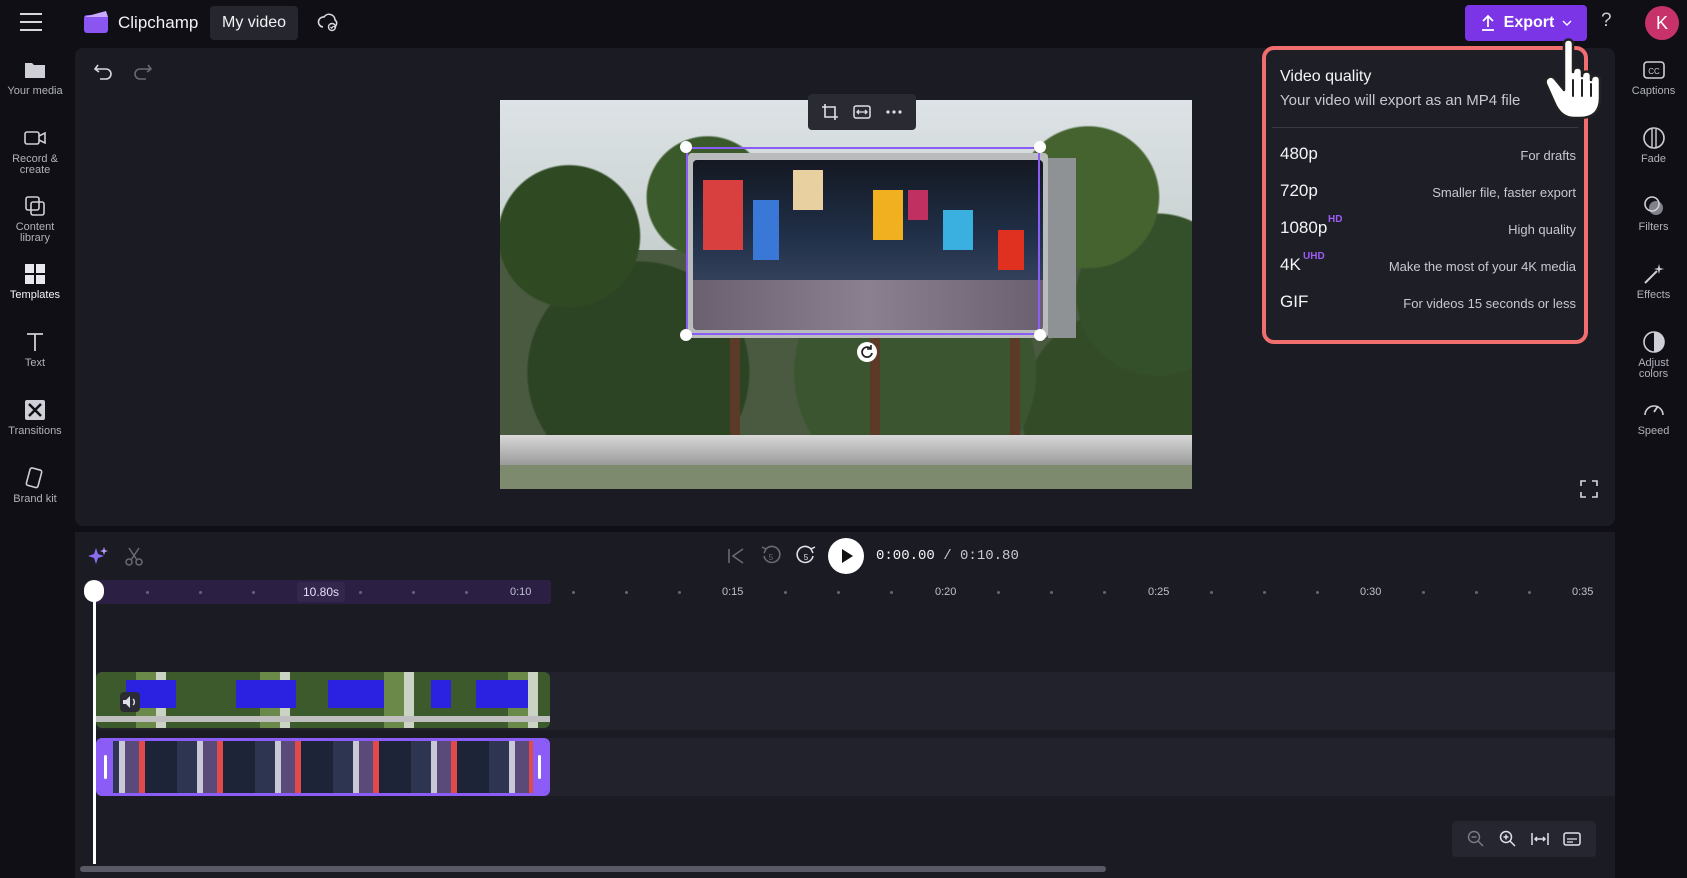 This screenshot has height=878, width=1687. Describe the element at coordinates (35, 220) in the screenshot. I see `sidebar-item-content-library: Content library` at that location.